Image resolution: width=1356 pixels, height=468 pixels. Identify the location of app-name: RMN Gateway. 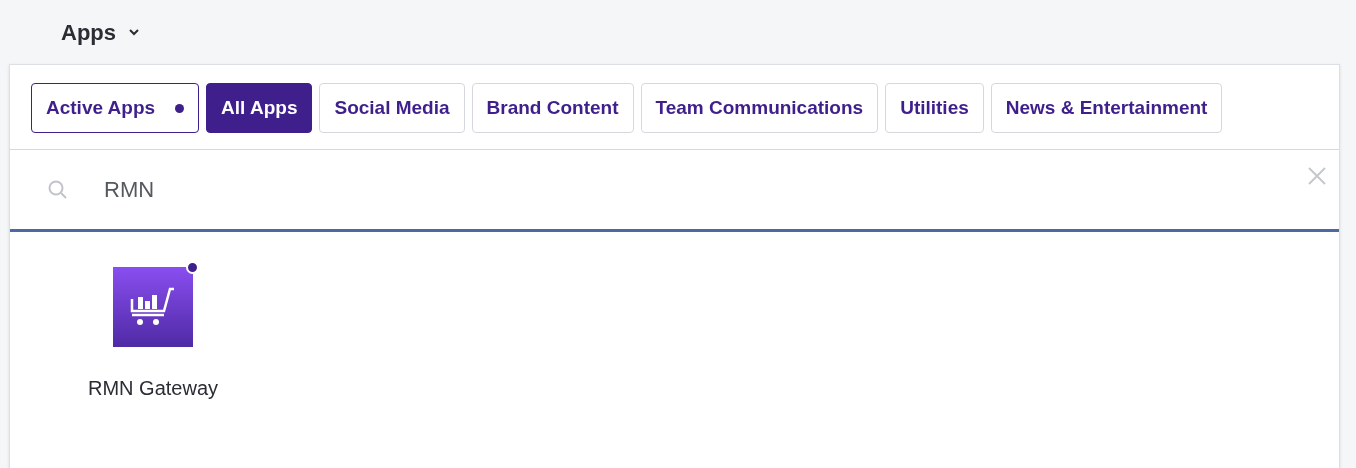
(153, 388).